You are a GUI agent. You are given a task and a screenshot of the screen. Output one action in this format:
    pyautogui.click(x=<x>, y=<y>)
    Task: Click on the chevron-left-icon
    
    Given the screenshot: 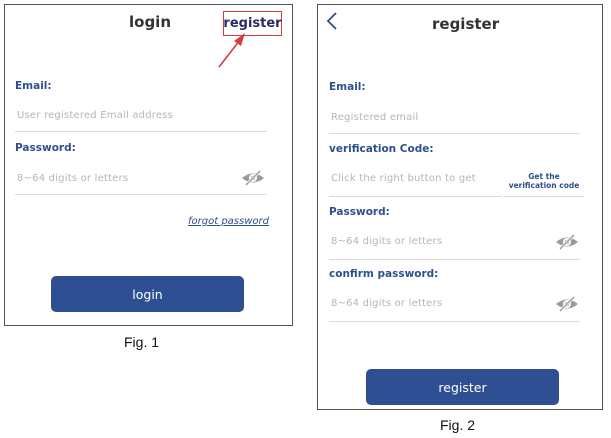 What is the action you would take?
    pyautogui.click(x=331, y=21)
    